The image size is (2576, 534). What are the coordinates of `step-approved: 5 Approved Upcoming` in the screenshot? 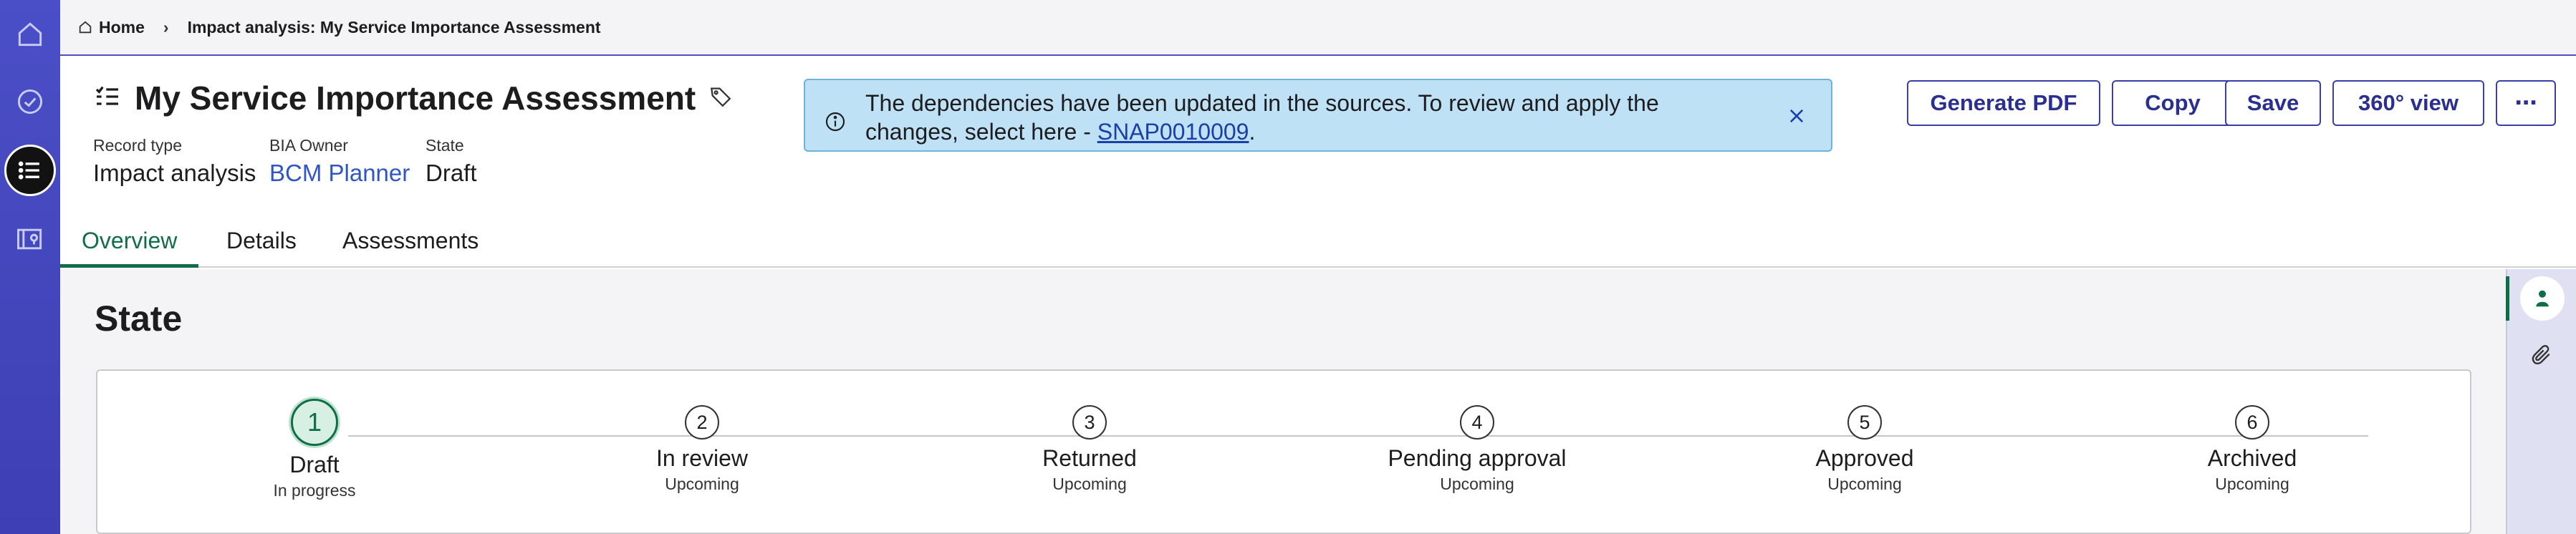 It's located at (1864, 450).